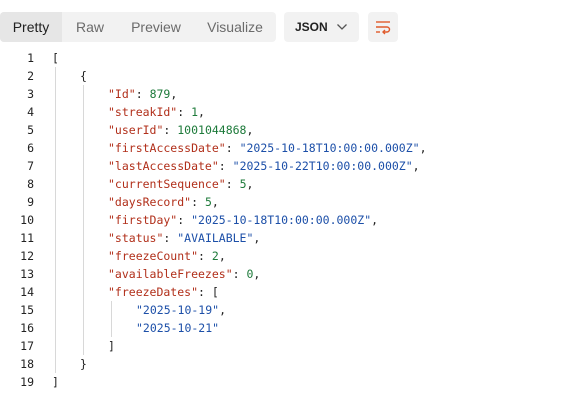 This screenshot has height=415, width=587. Describe the element at coordinates (311, 27) in the screenshot. I see `format-select-value: JSON` at that location.